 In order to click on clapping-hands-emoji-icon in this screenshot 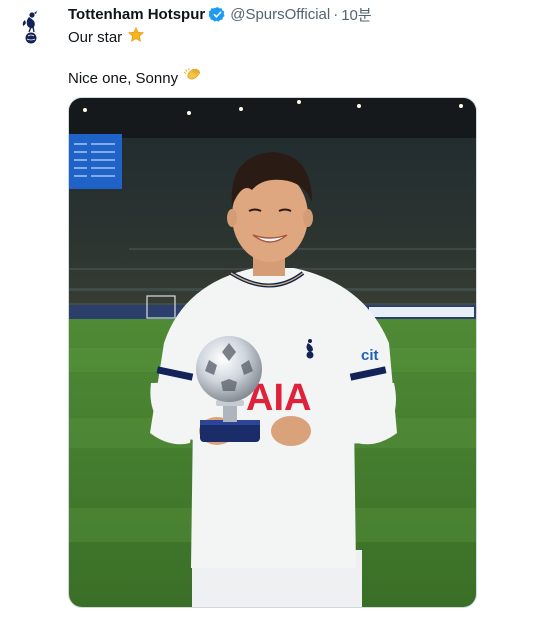, I will do `click(193, 78)`.